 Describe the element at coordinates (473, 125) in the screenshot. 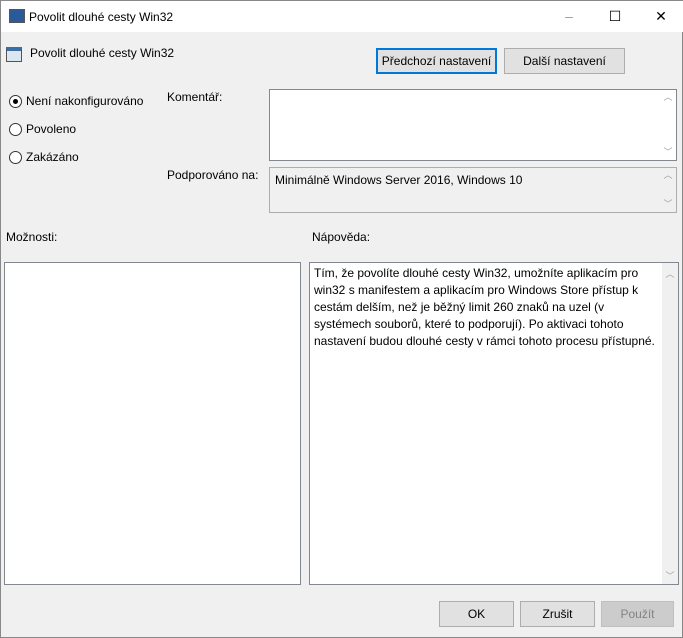

I see `comment-input: ︿ ﹀` at that location.